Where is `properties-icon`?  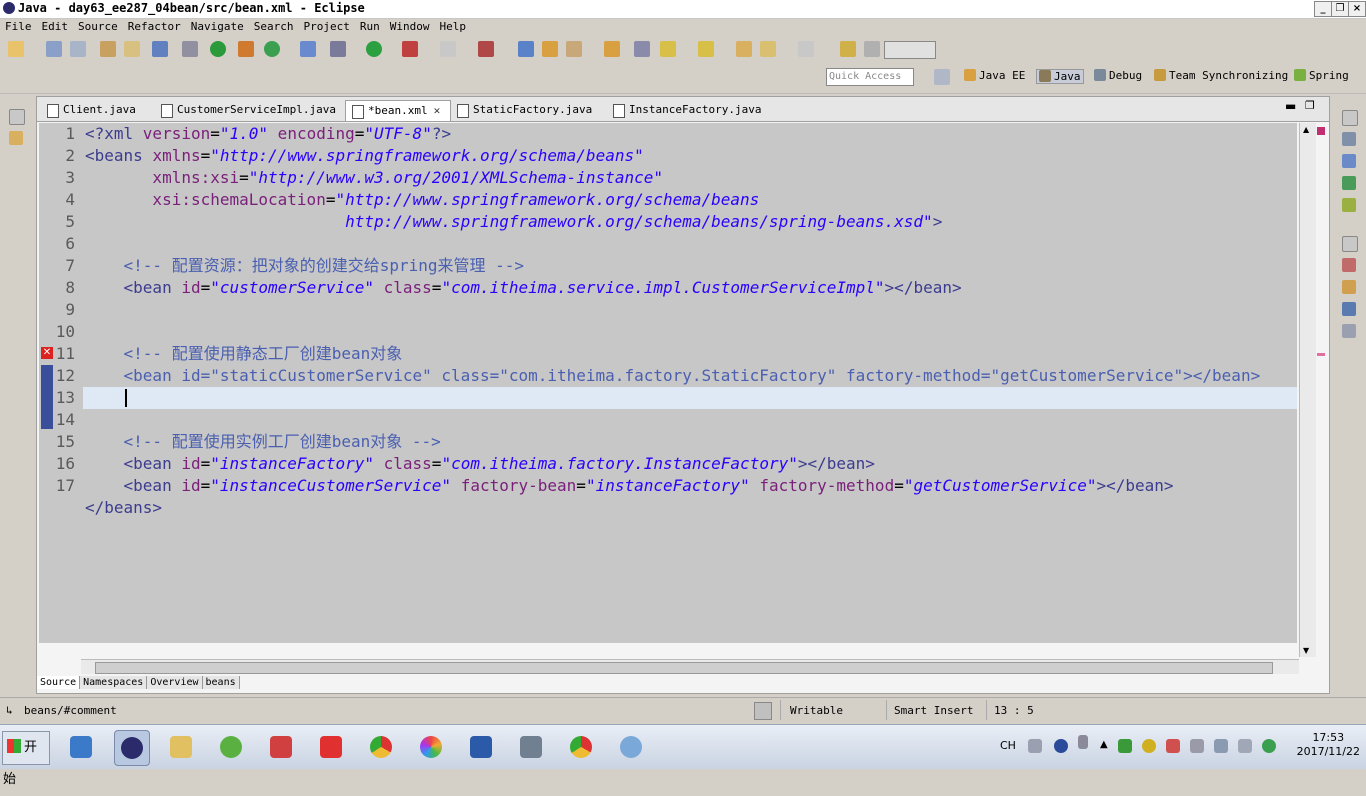
properties-icon is located at coordinates (1349, 331).